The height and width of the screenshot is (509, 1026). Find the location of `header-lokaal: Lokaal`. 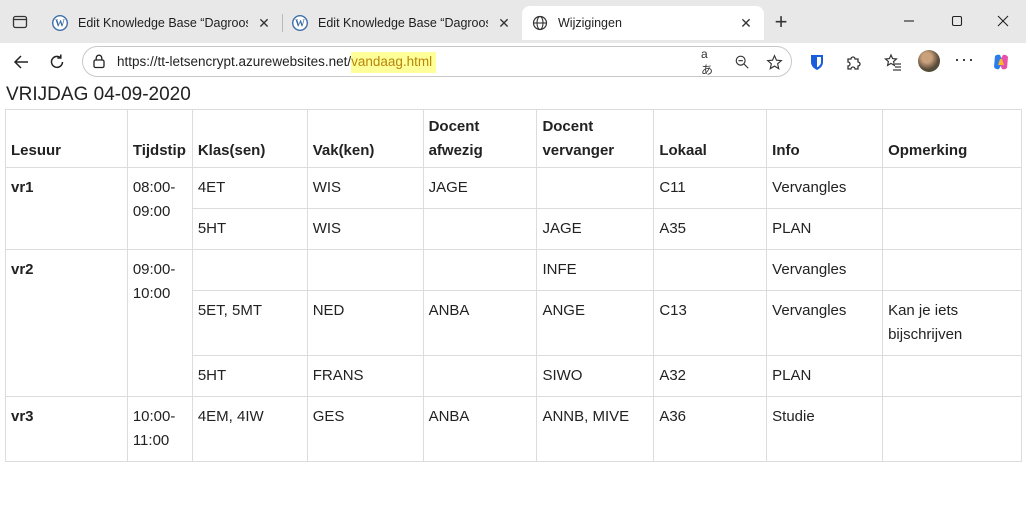

header-lokaal: Lokaal is located at coordinates (710, 138).